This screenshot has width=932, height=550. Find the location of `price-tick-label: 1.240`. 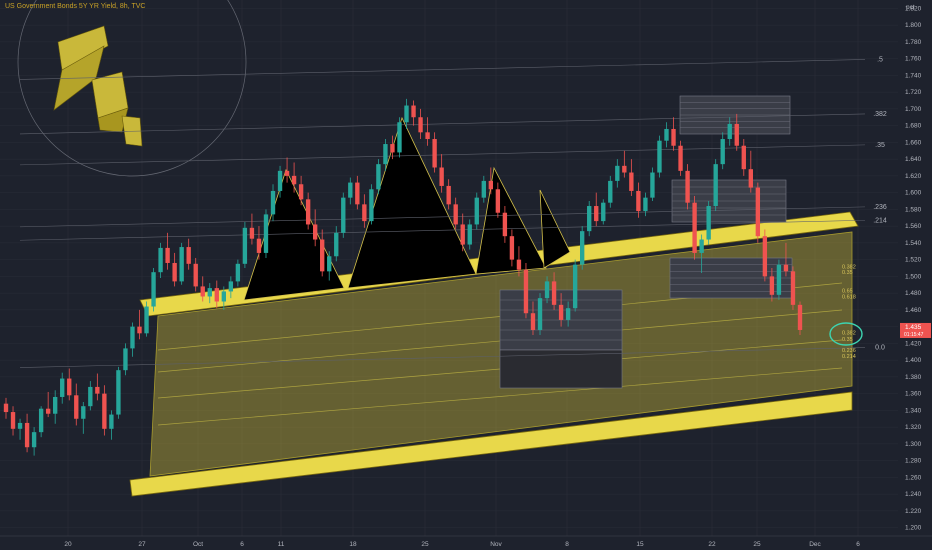

price-tick-label: 1.240 is located at coordinates (913, 494).